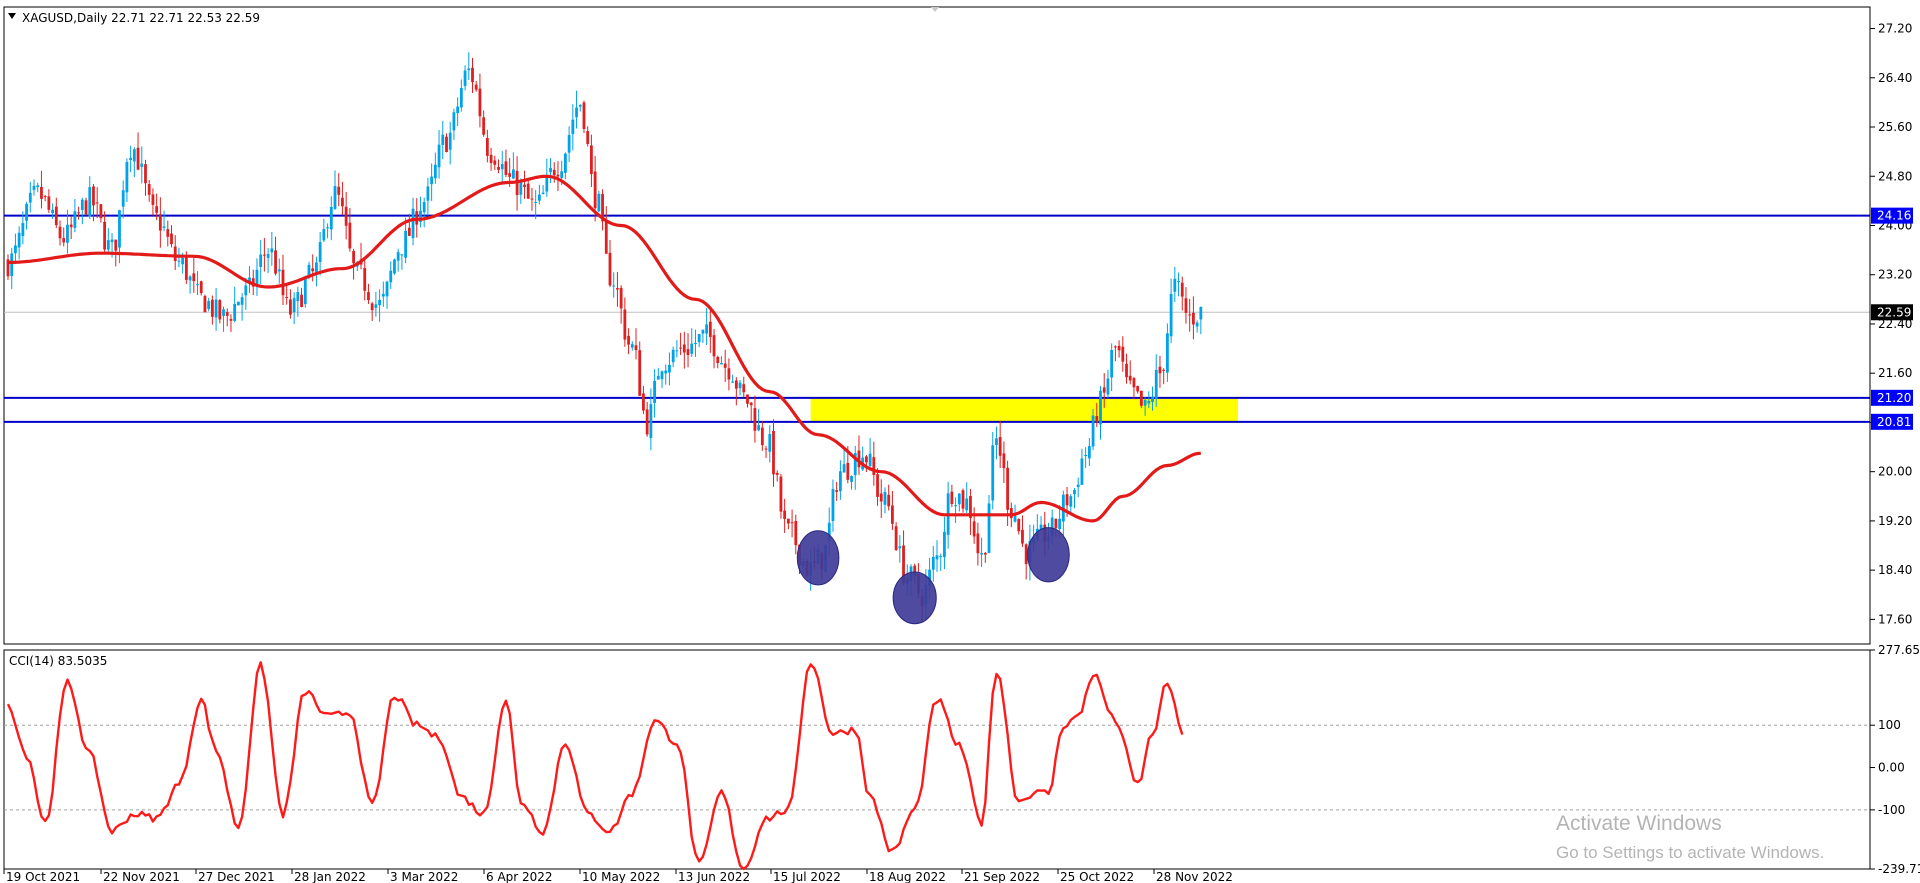 The width and height of the screenshot is (1920, 883). Describe the element at coordinates (1891, 810) in the screenshot. I see `cci-tick-label: -100` at that location.